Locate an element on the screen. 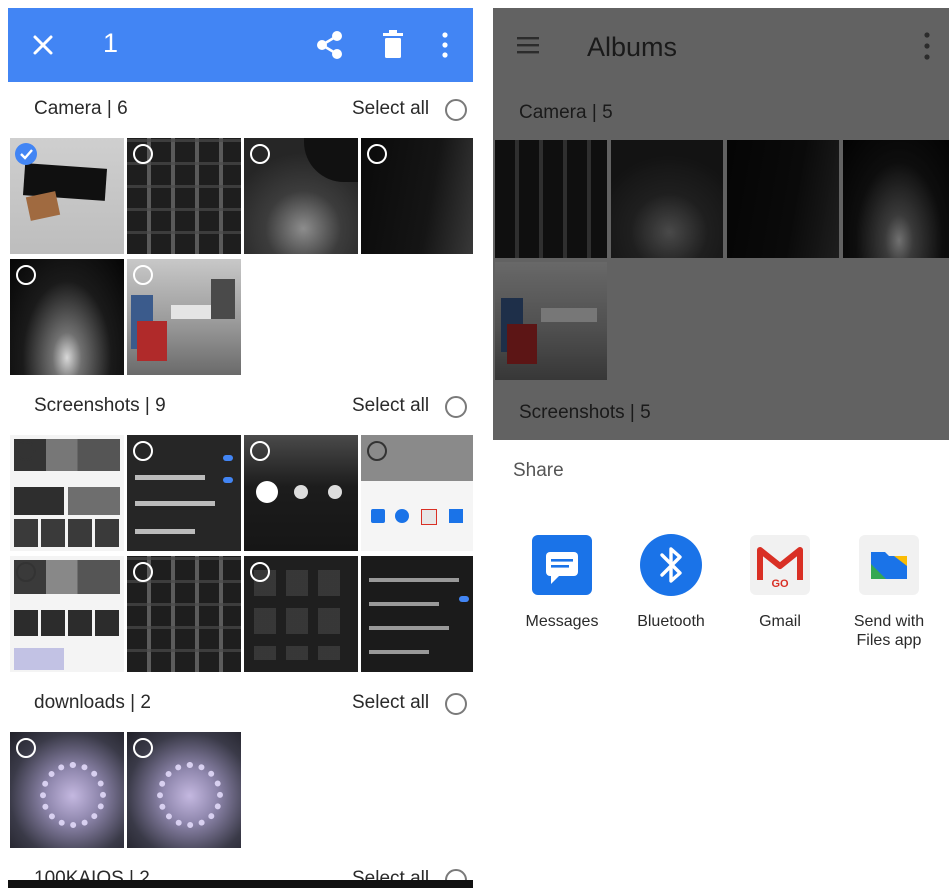  share-app-messages: Messages is located at coordinates (562, 581).